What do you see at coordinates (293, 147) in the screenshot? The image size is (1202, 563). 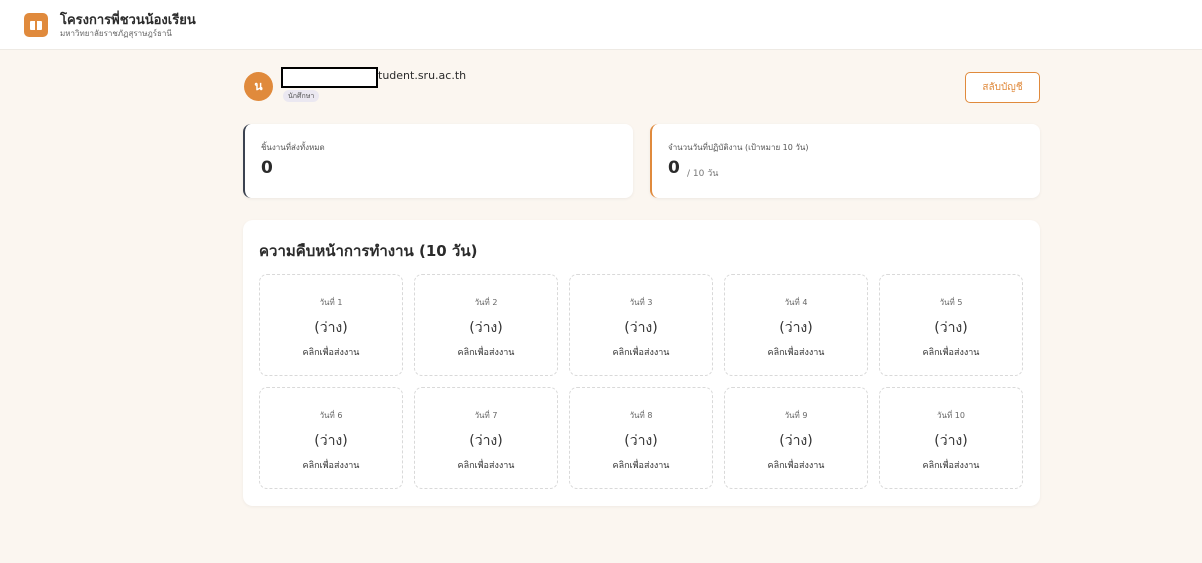 I see `submitted-work-label: ชิ้นงานที่ส่งทั้งหมด` at bounding box center [293, 147].